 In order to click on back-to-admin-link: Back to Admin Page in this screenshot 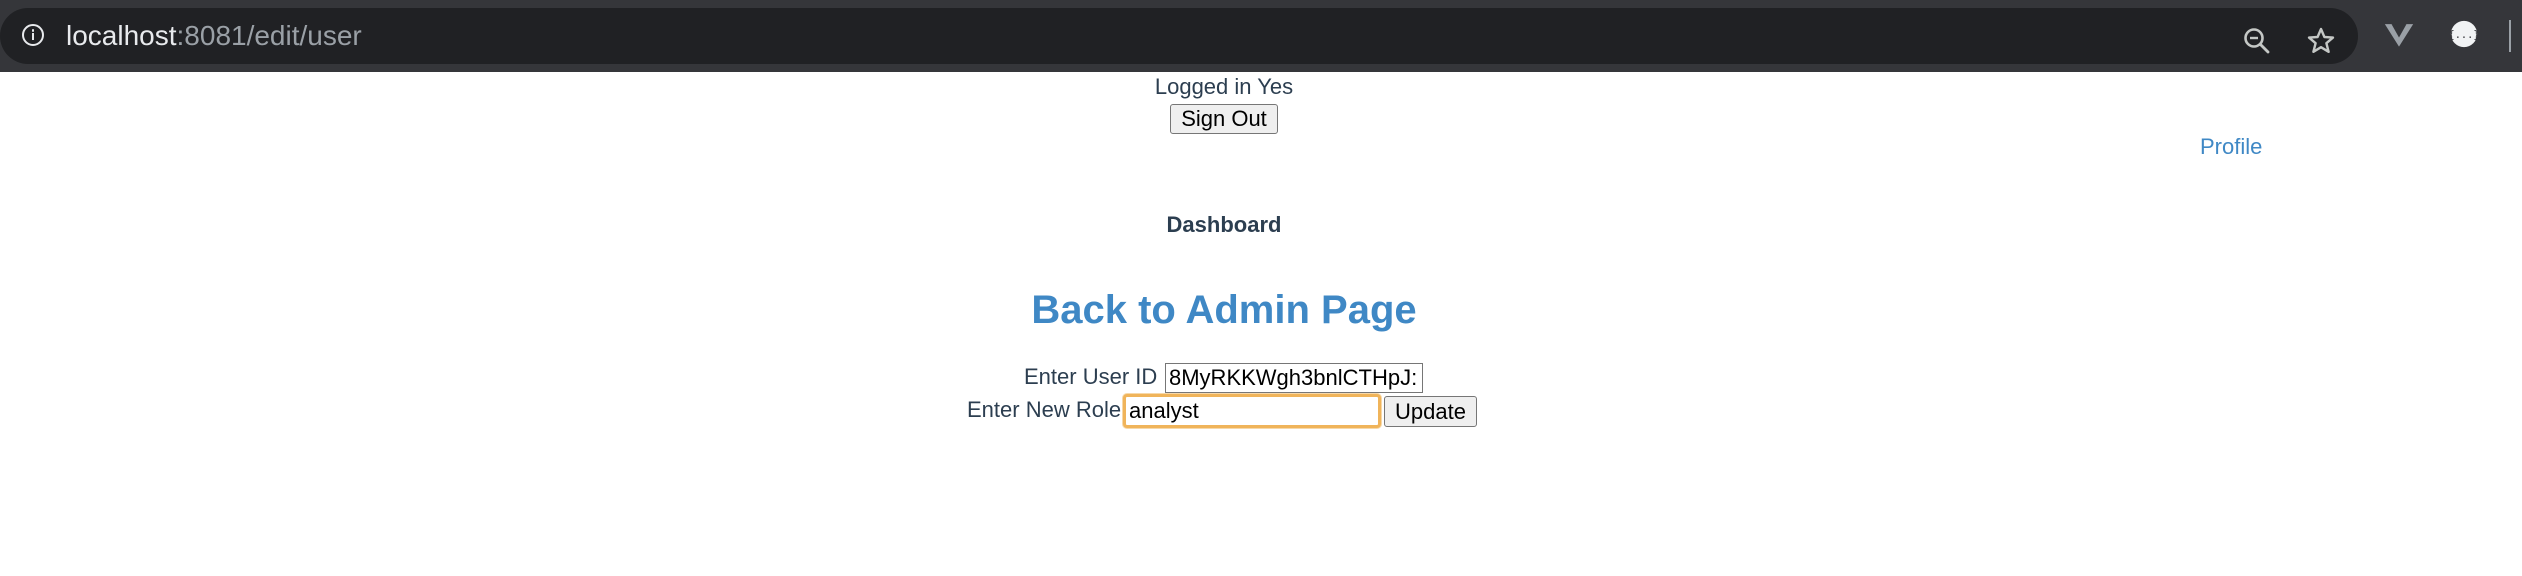, I will do `click(1224, 310)`.